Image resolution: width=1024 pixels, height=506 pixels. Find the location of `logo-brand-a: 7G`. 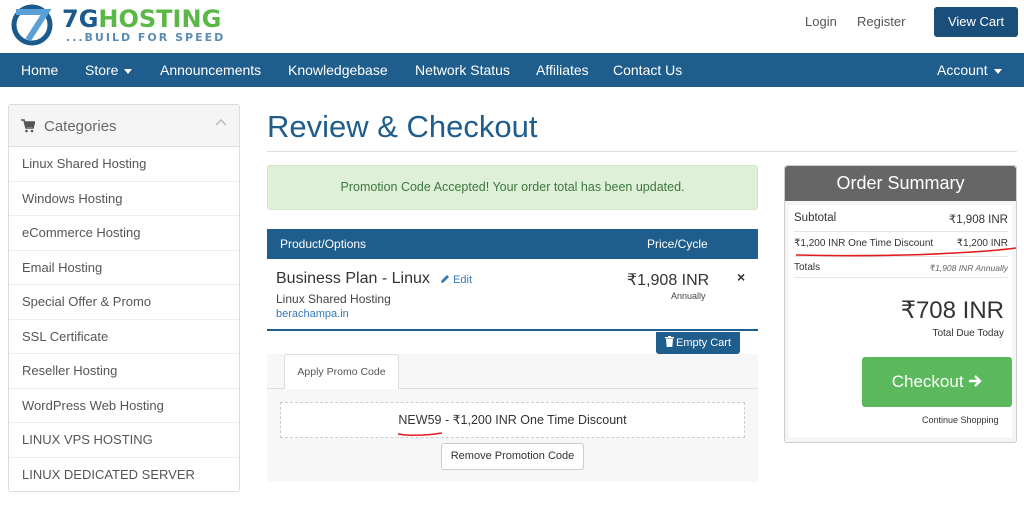

logo-brand-a: 7G is located at coordinates (80, 19).